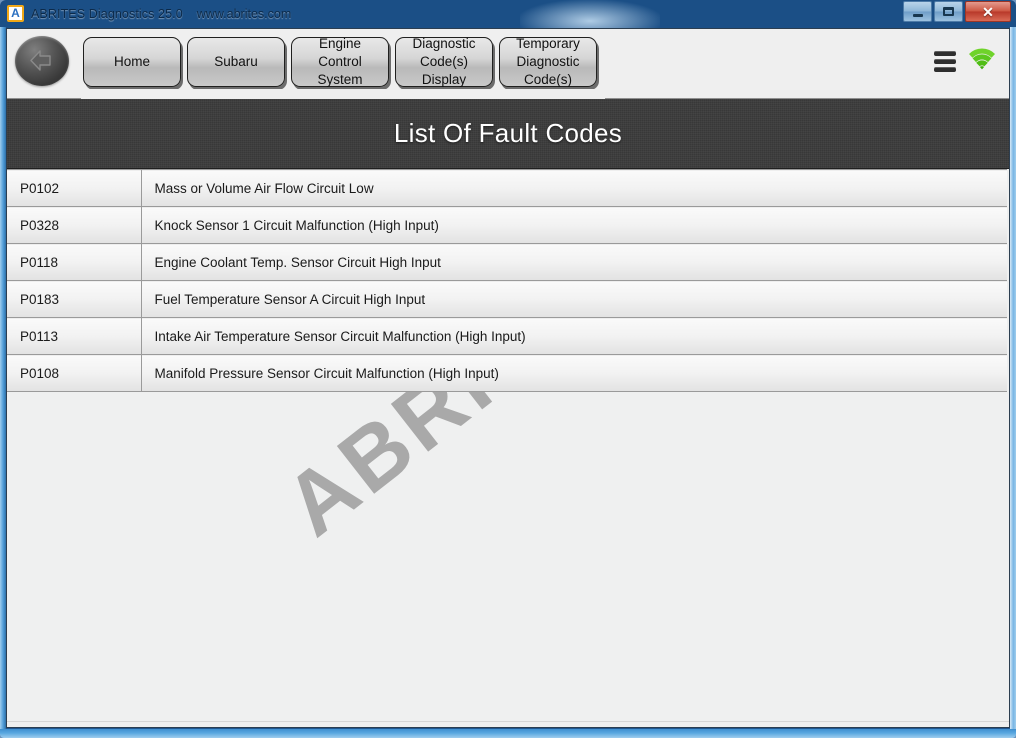 This screenshot has width=1016, height=738. Describe the element at coordinates (917, 11) in the screenshot. I see `minimize-button` at that location.